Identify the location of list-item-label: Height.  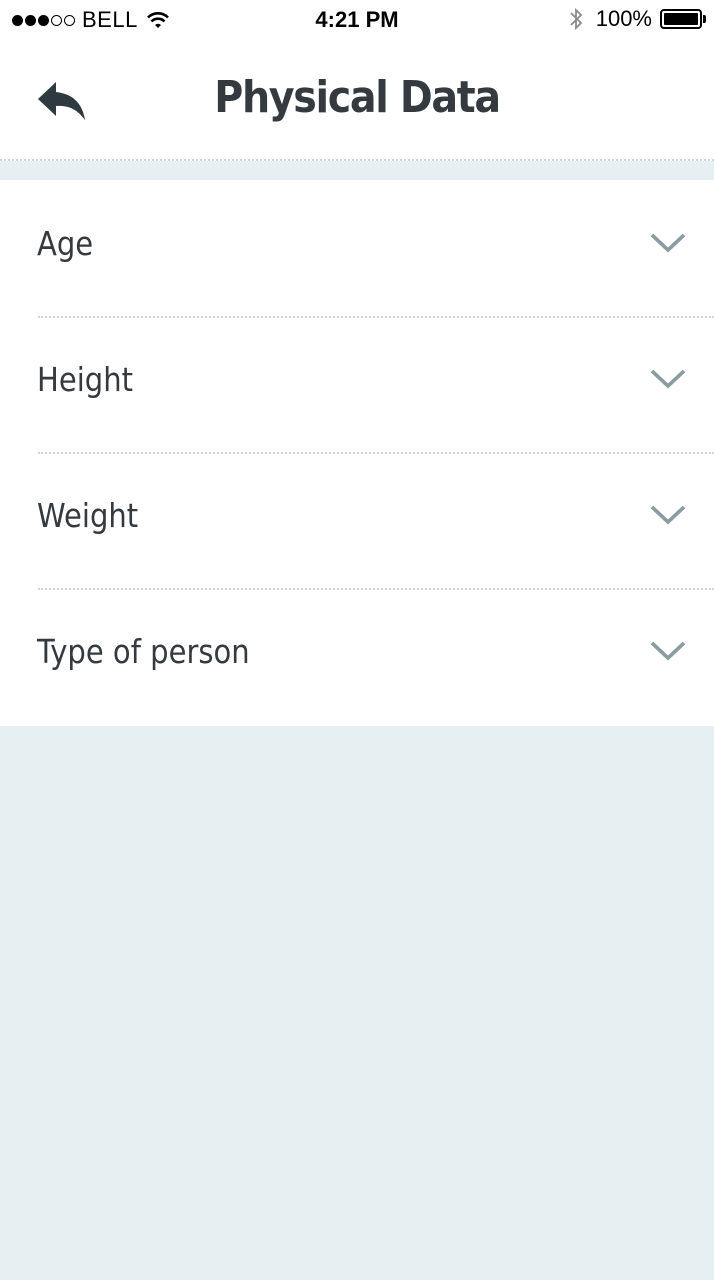
(85, 379).